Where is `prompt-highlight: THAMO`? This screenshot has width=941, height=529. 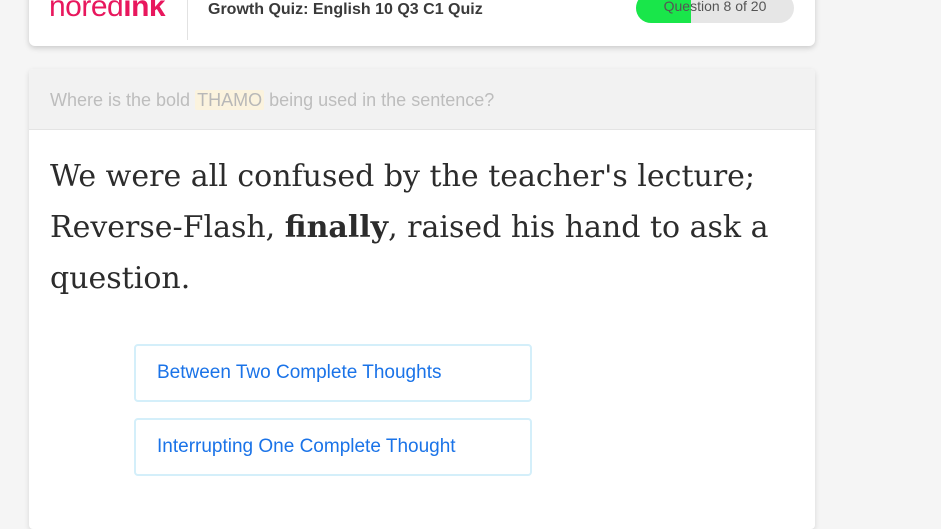 prompt-highlight: THAMO is located at coordinates (230, 100).